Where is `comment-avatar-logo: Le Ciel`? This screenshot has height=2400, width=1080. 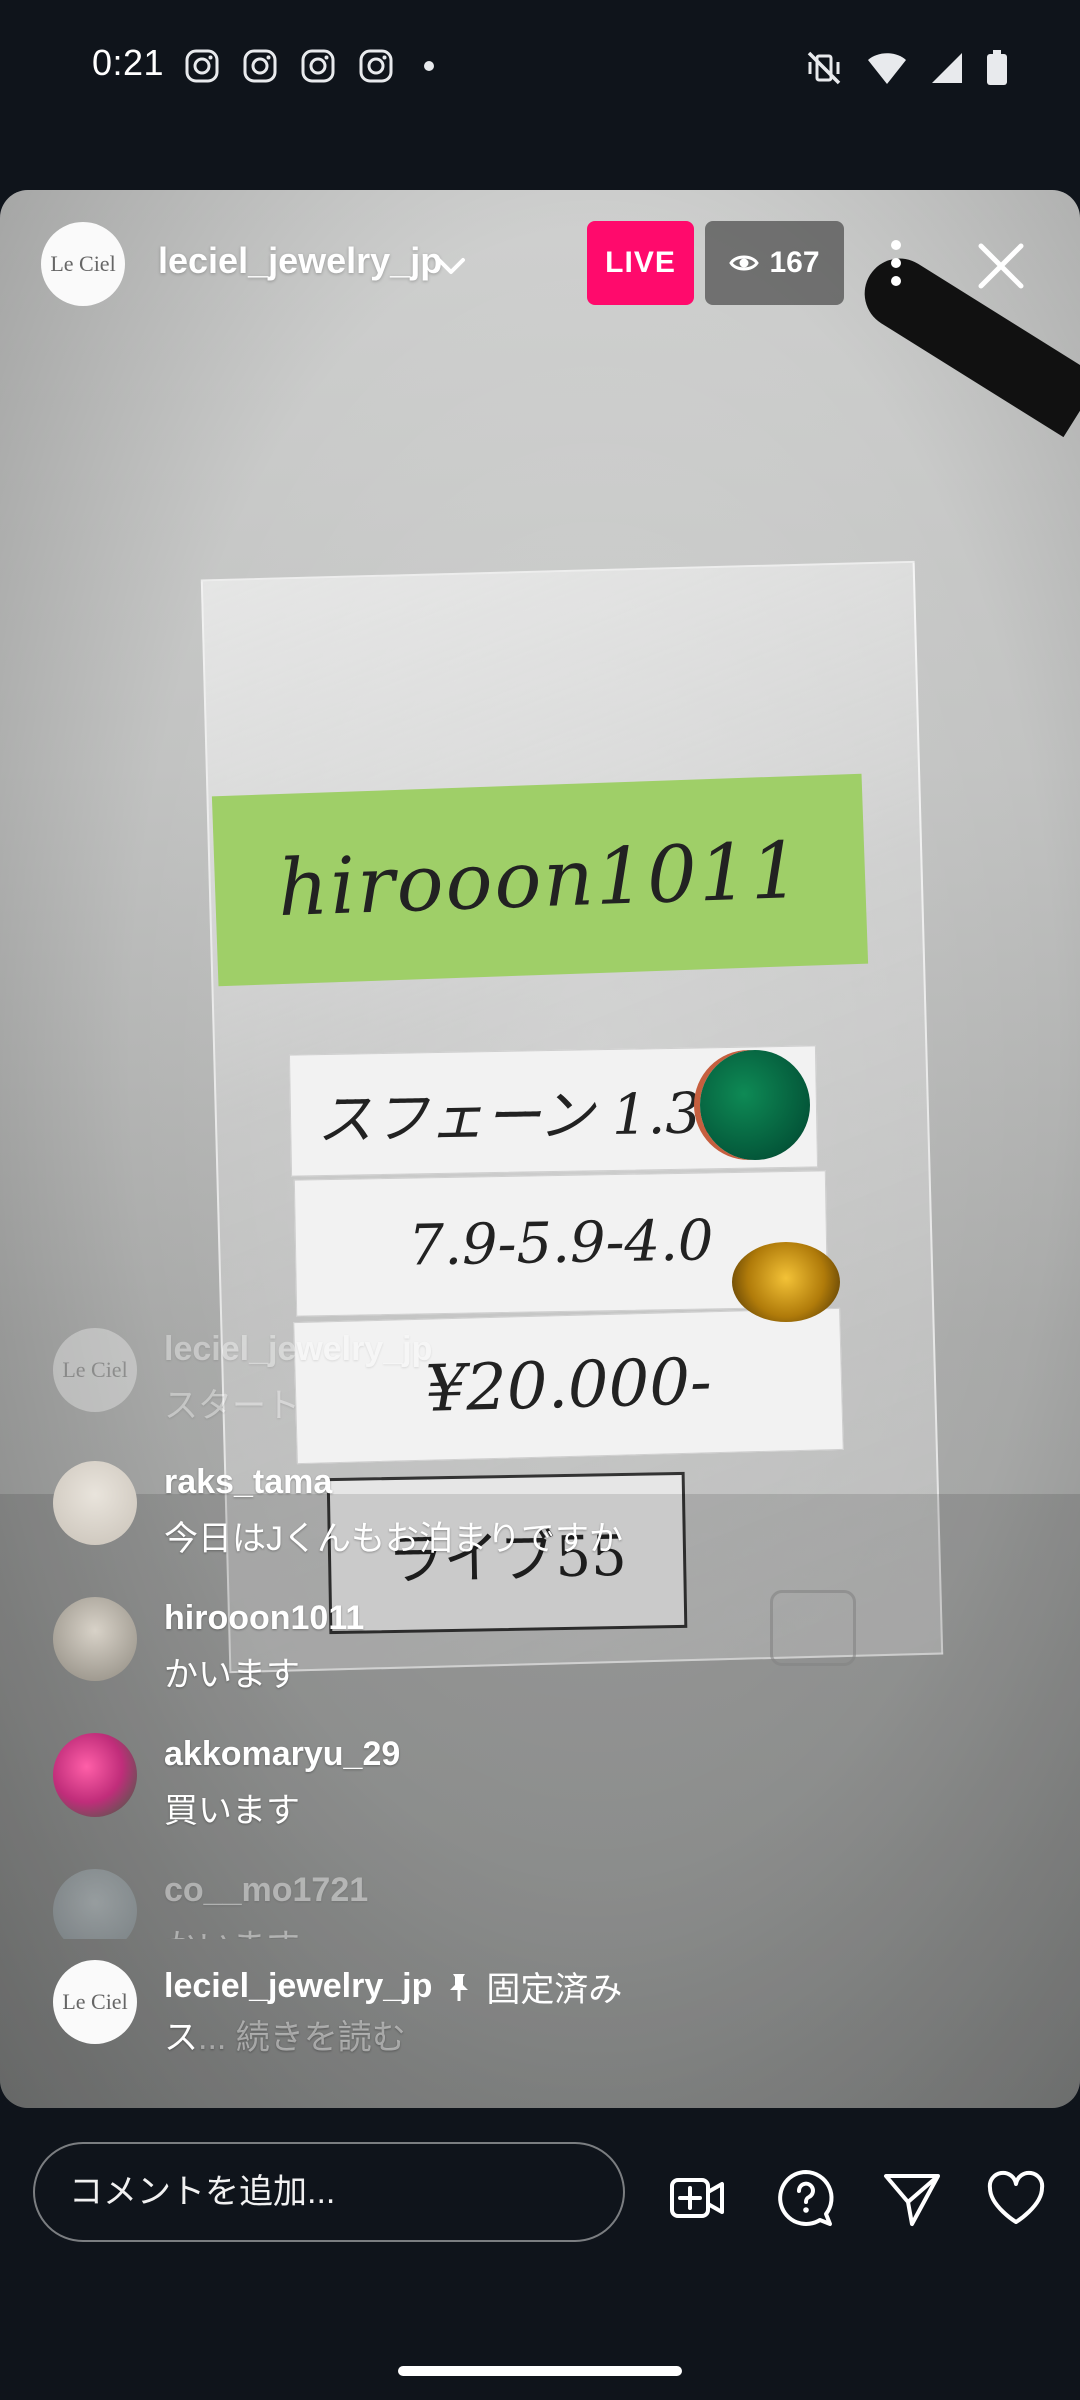 comment-avatar-logo: Le Ciel is located at coordinates (95, 1369).